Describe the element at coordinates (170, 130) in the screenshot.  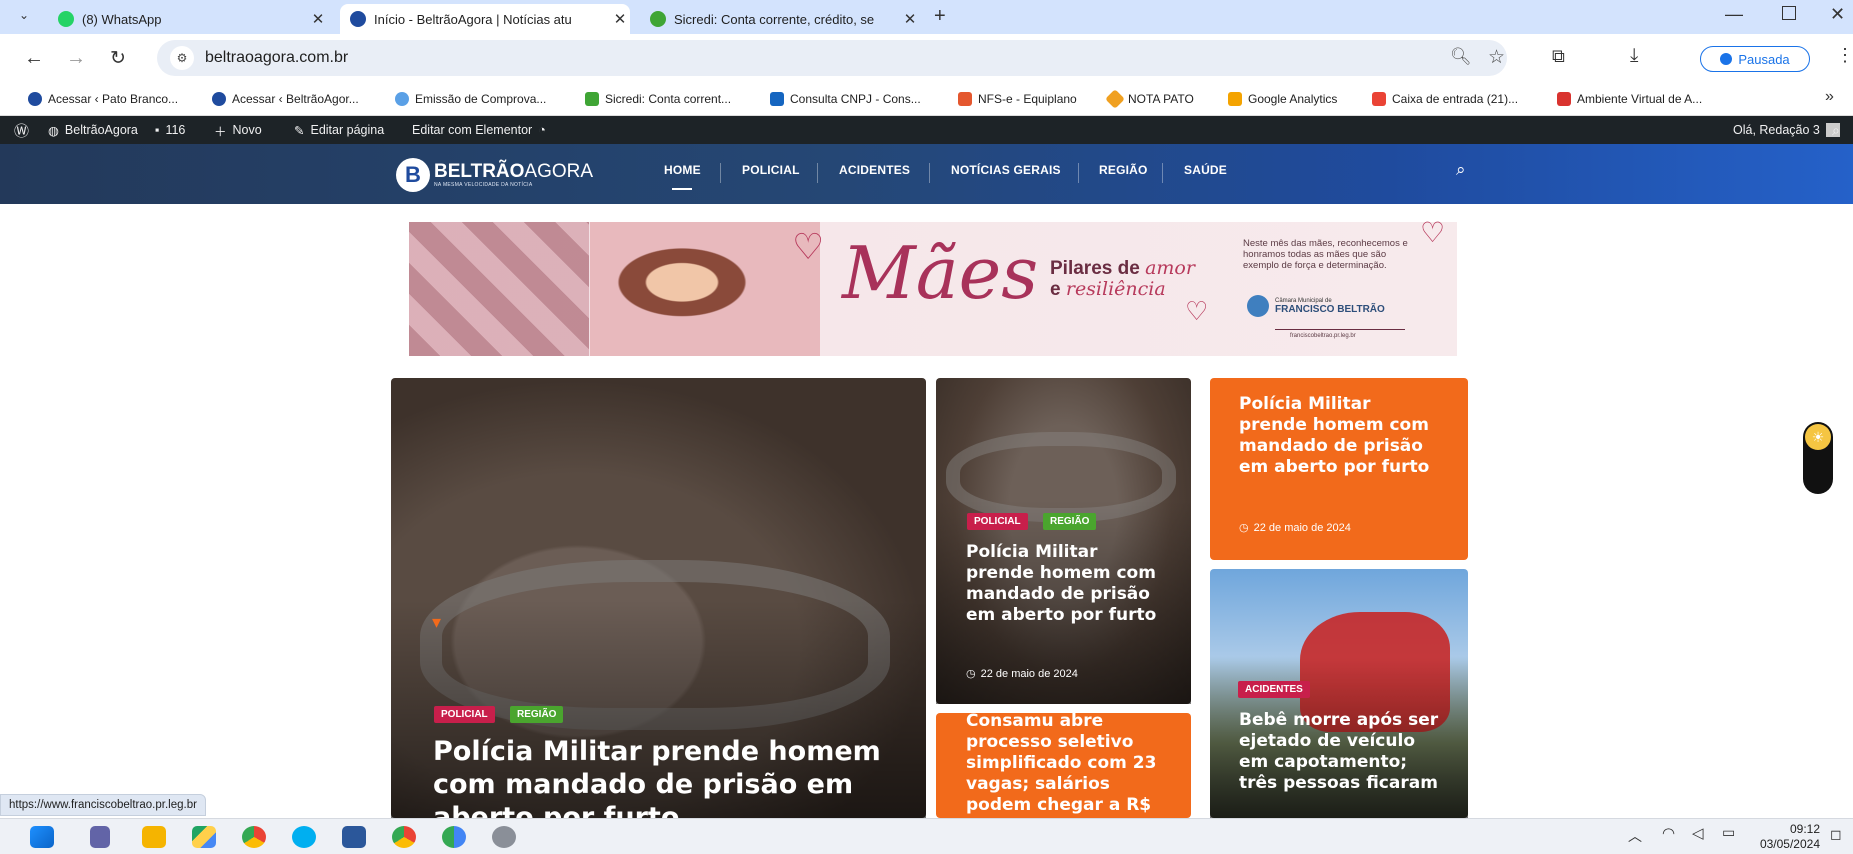
I see `wp-comments-link: ▪ 116` at that location.